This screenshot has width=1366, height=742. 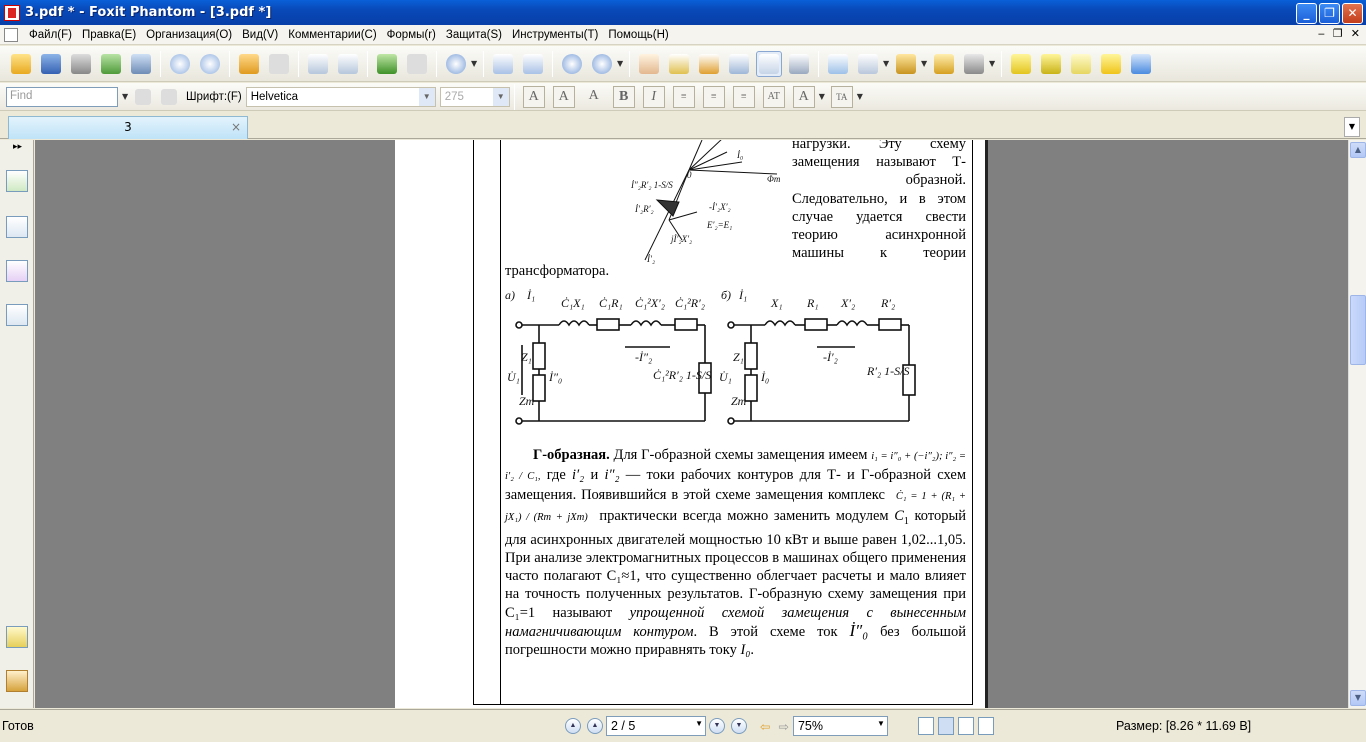 What do you see at coordinates (743, 96) in the screenshot?
I see `align-right-icon: ≡` at bounding box center [743, 96].